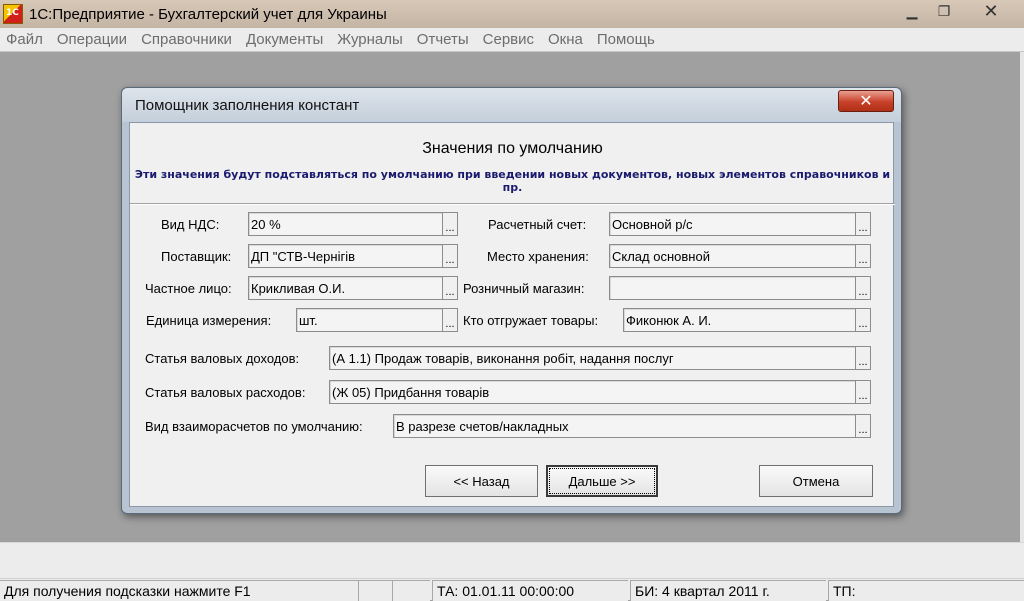 Image resolution: width=1024 pixels, height=601 pixels. Describe the element at coordinates (739, 320) in the screenshot. I see `shipper-field: Фиконюк А. И.` at that location.